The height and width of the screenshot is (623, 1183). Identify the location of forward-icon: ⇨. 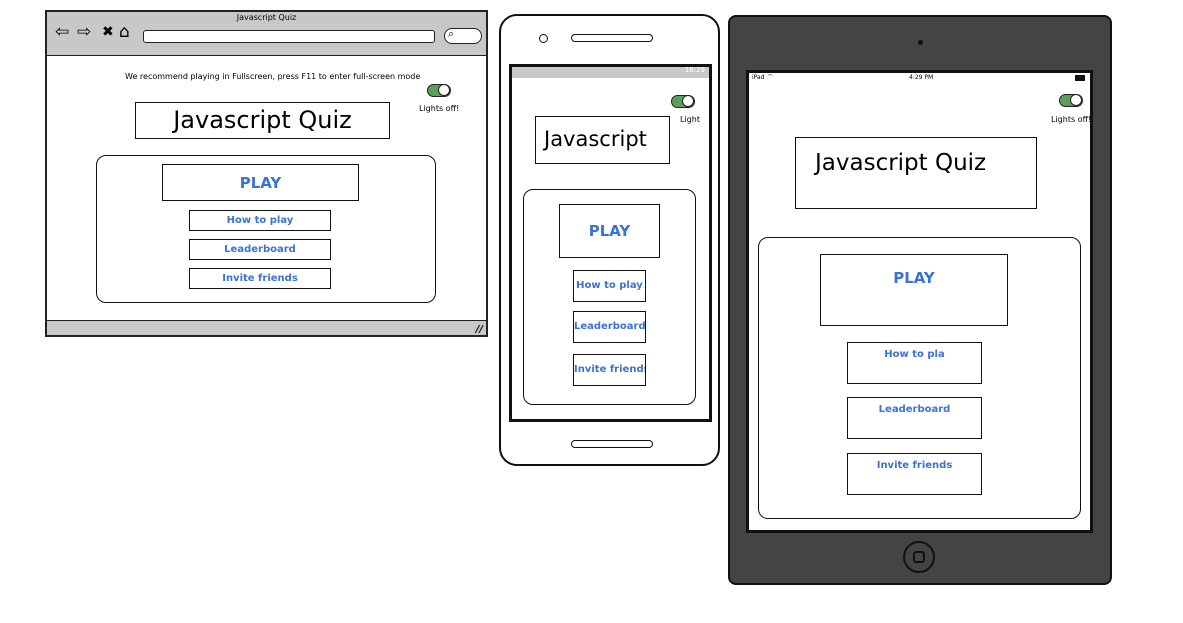
(84, 32).